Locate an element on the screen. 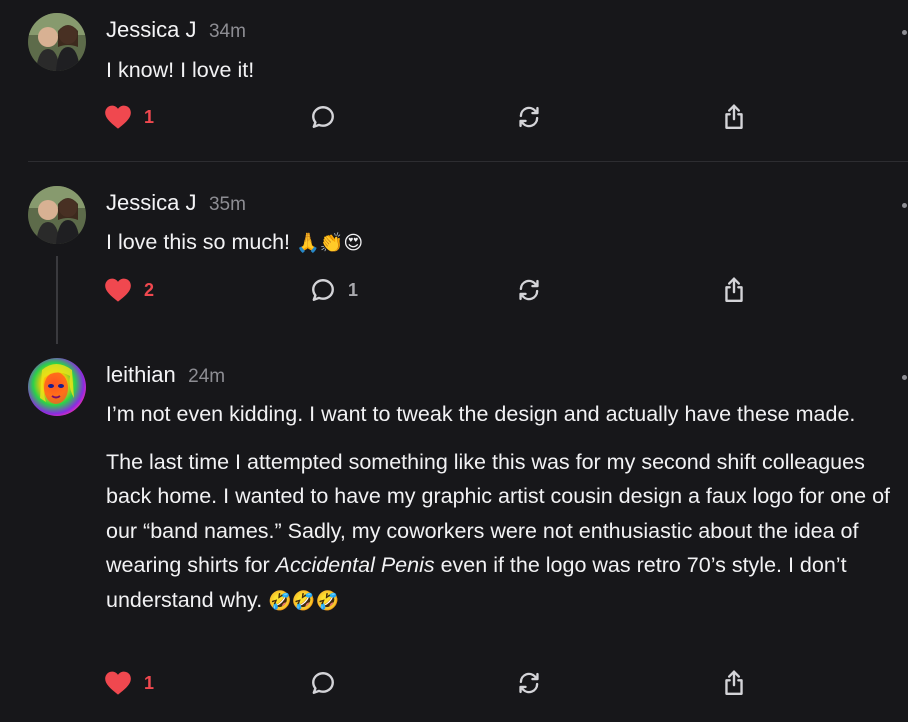  like-count: 2 is located at coordinates (149, 289).